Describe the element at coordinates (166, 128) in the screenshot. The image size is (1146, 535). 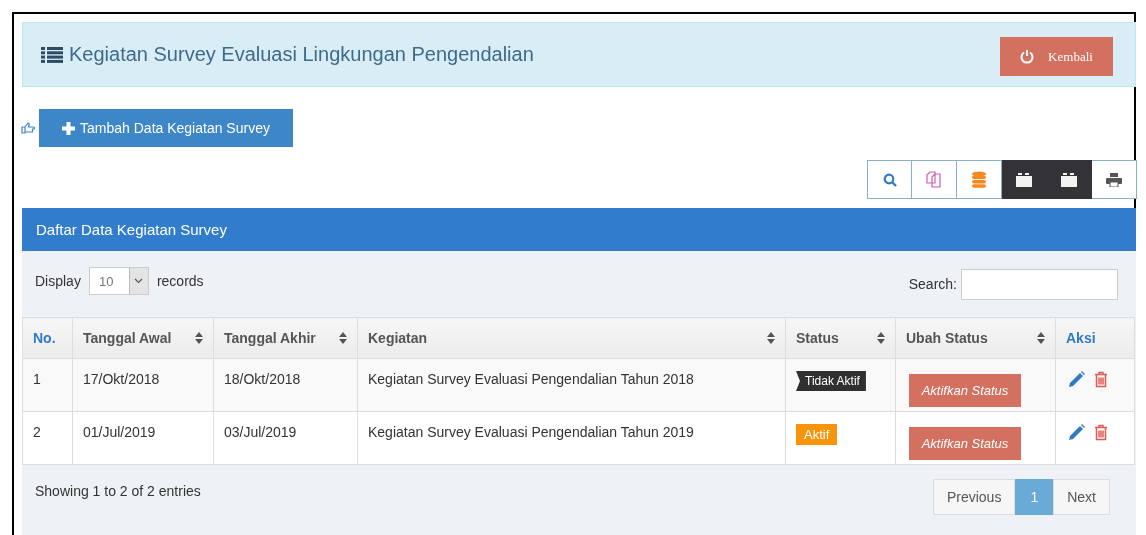
I see `add-button: Tambah Data Kegiatan Survey` at that location.